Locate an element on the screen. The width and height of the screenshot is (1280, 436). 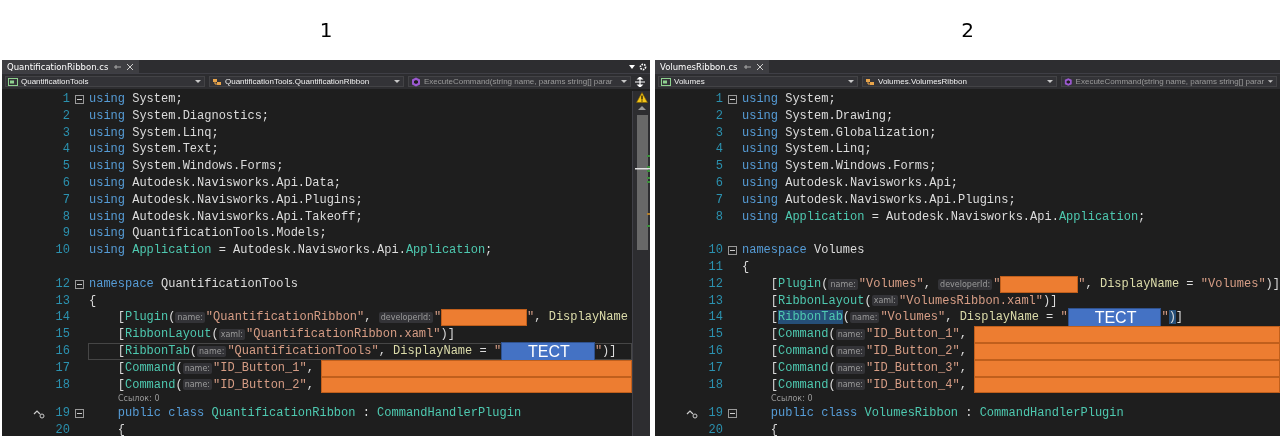
settings-icon is located at coordinates (643, 66).